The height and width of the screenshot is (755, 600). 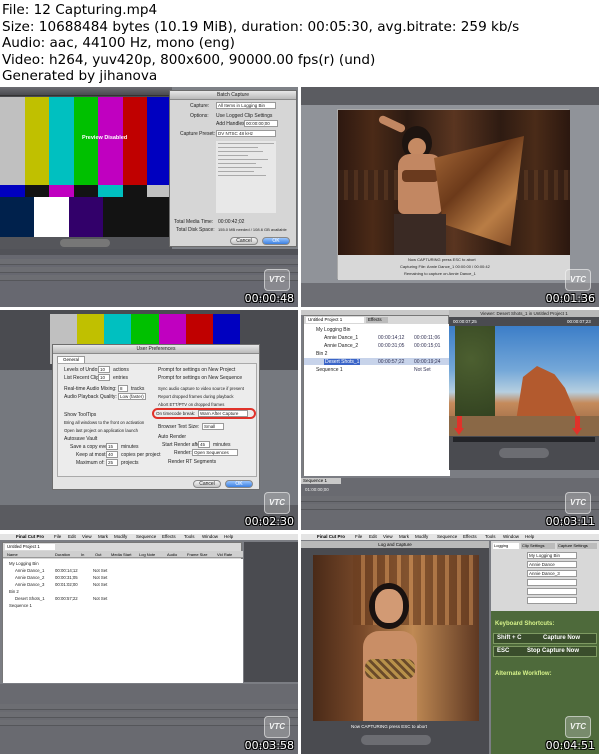 I want to click on col-out: Out, so click(x=98, y=554).